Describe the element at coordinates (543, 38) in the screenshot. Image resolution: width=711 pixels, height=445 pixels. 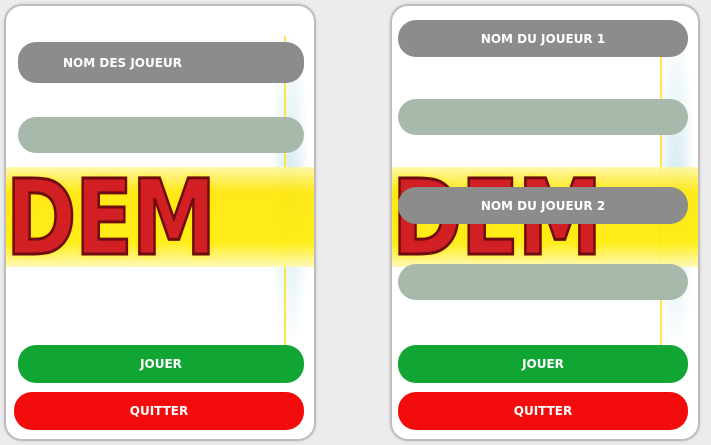
I see `player1-name-label: NOM DU JOUEUR 1` at that location.